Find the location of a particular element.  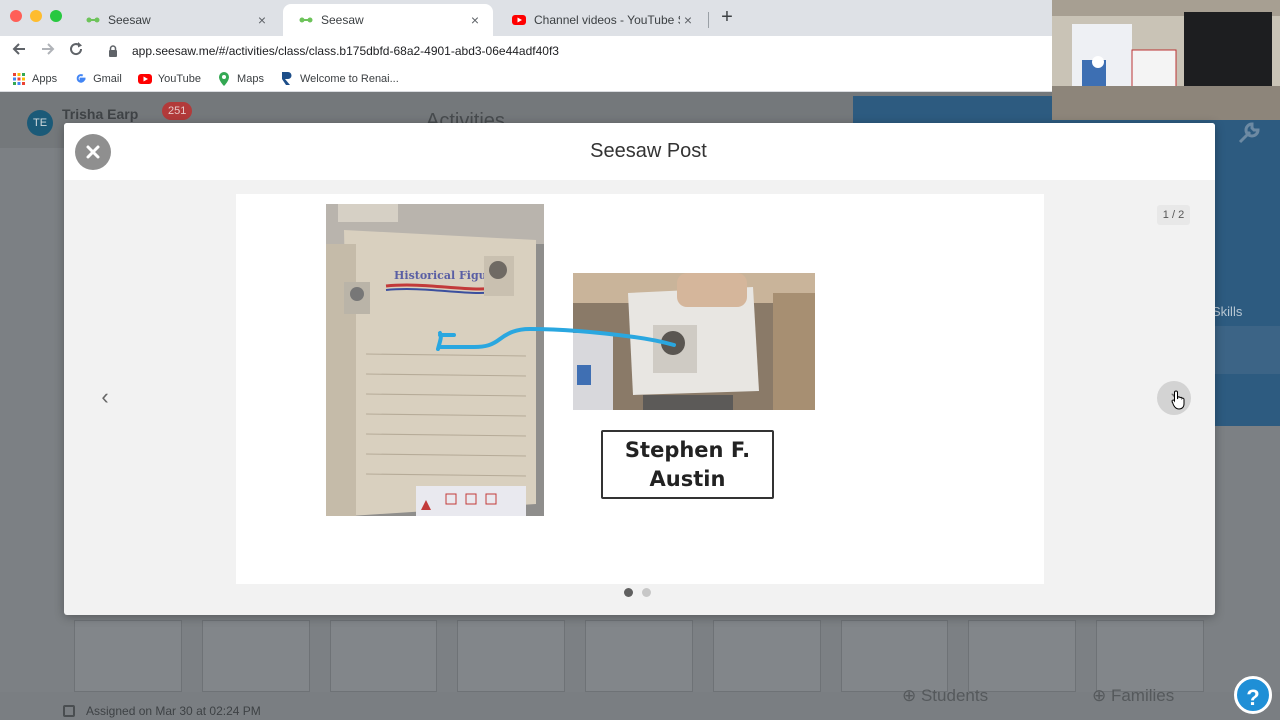

page-dot-active is located at coordinates (628, 592).